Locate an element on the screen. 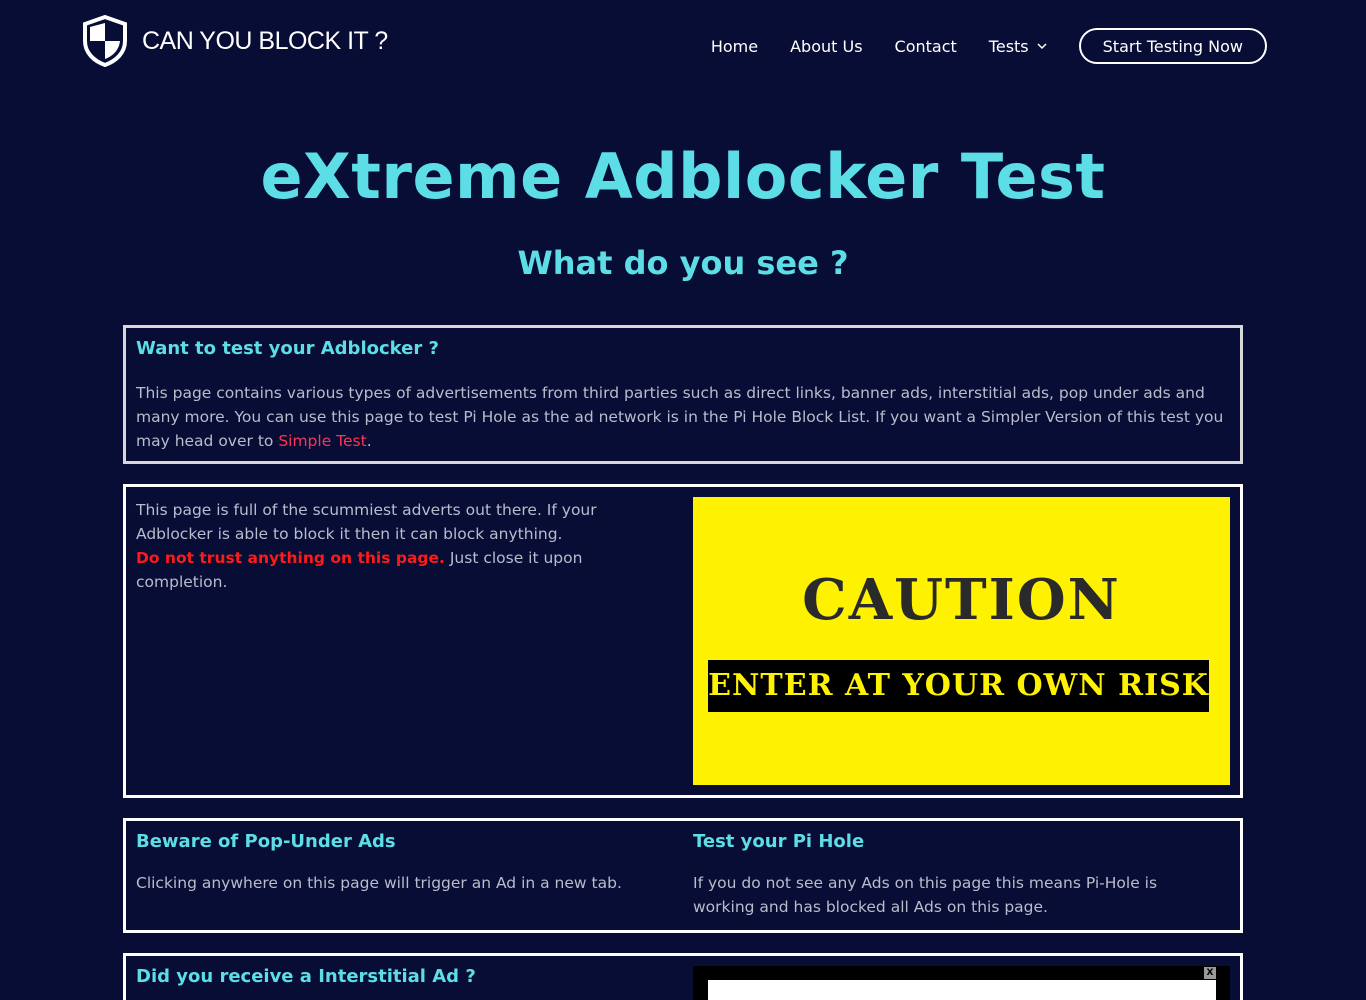 This screenshot has width=1366, height=1000. start-testing-button: Start Testing Now is located at coordinates (1172, 46).